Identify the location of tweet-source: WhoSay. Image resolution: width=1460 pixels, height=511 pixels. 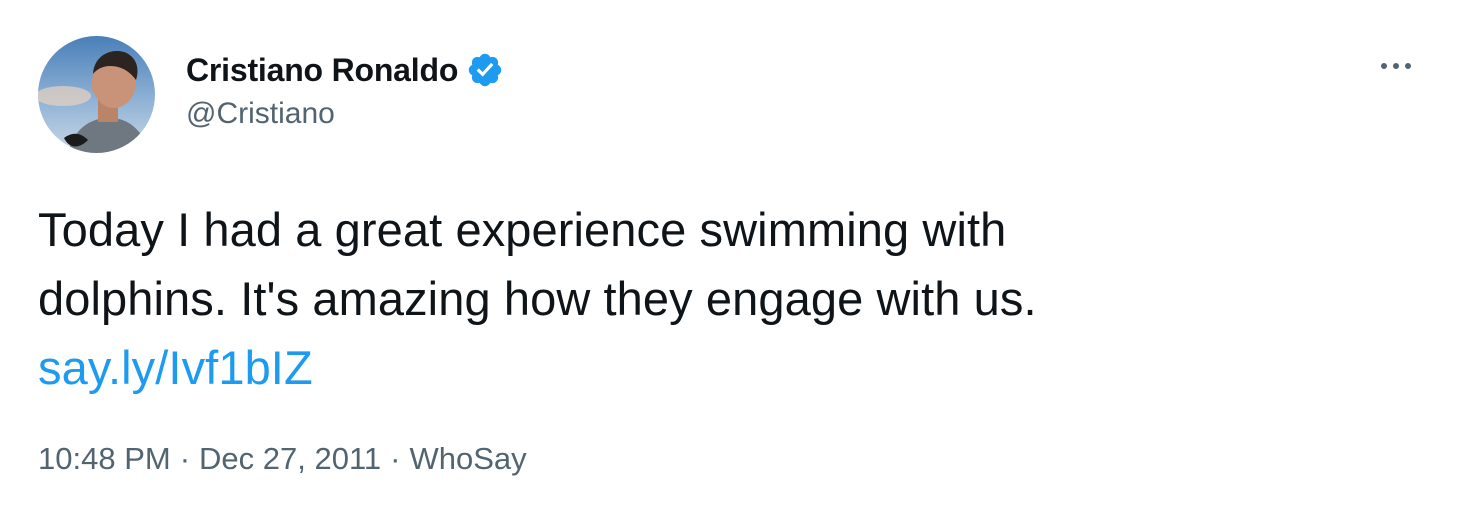
(467, 459).